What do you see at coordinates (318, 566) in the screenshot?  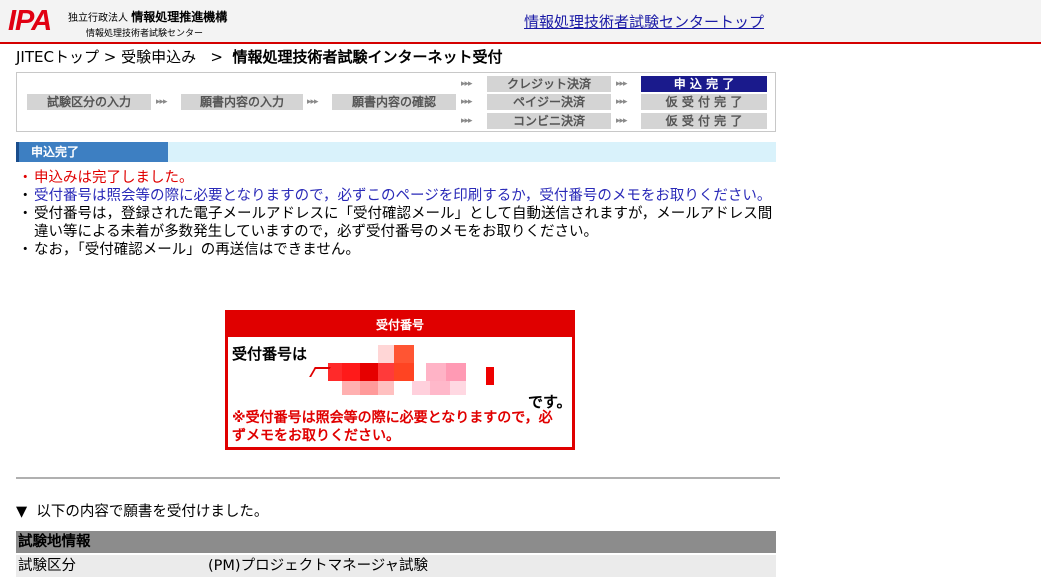 I see `row-value: (PM)プロジェクトマネージャ試験` at bounding box center [318, 566].